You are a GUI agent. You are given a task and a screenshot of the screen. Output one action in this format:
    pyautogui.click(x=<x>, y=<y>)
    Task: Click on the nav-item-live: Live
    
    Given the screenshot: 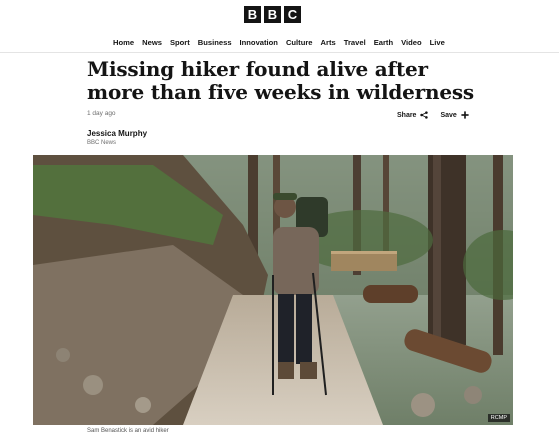 What is the action you would take?
    pyautogui.click(x=437, y=42)
    